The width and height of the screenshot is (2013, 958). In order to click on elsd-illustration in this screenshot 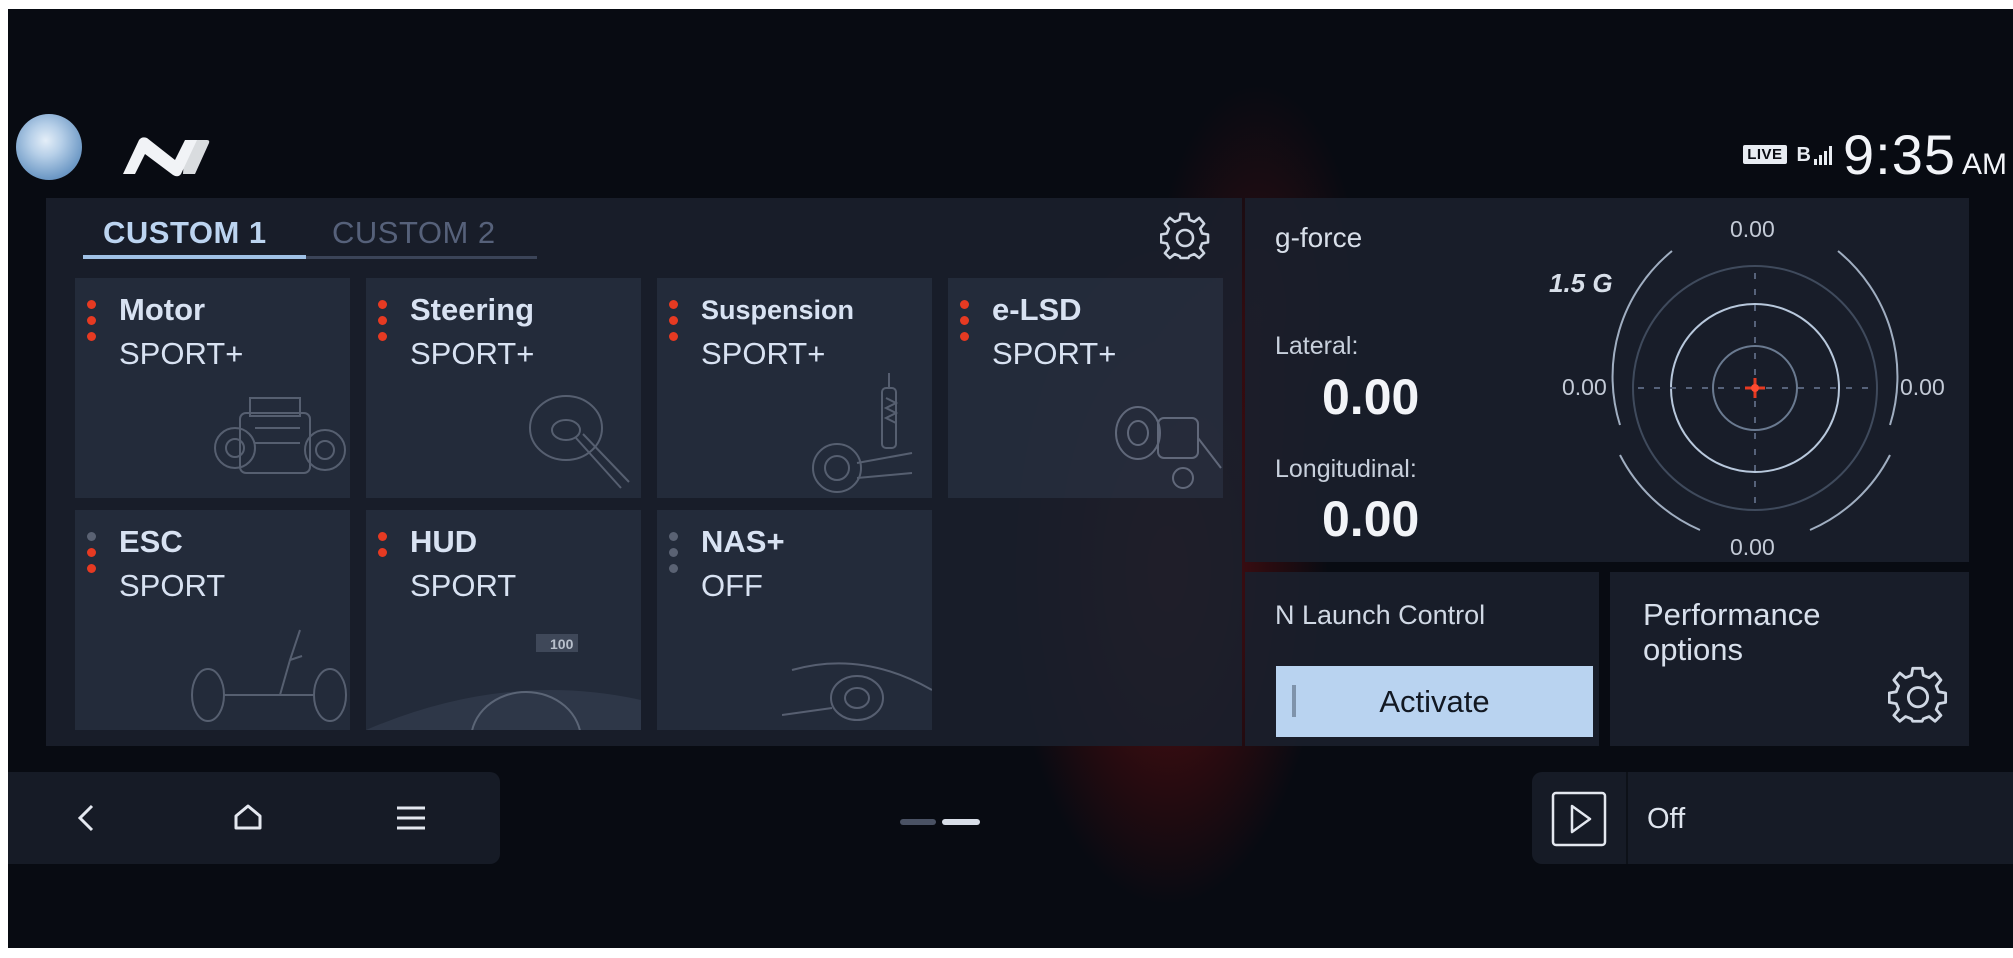, I will do `click(1168, 447)`.